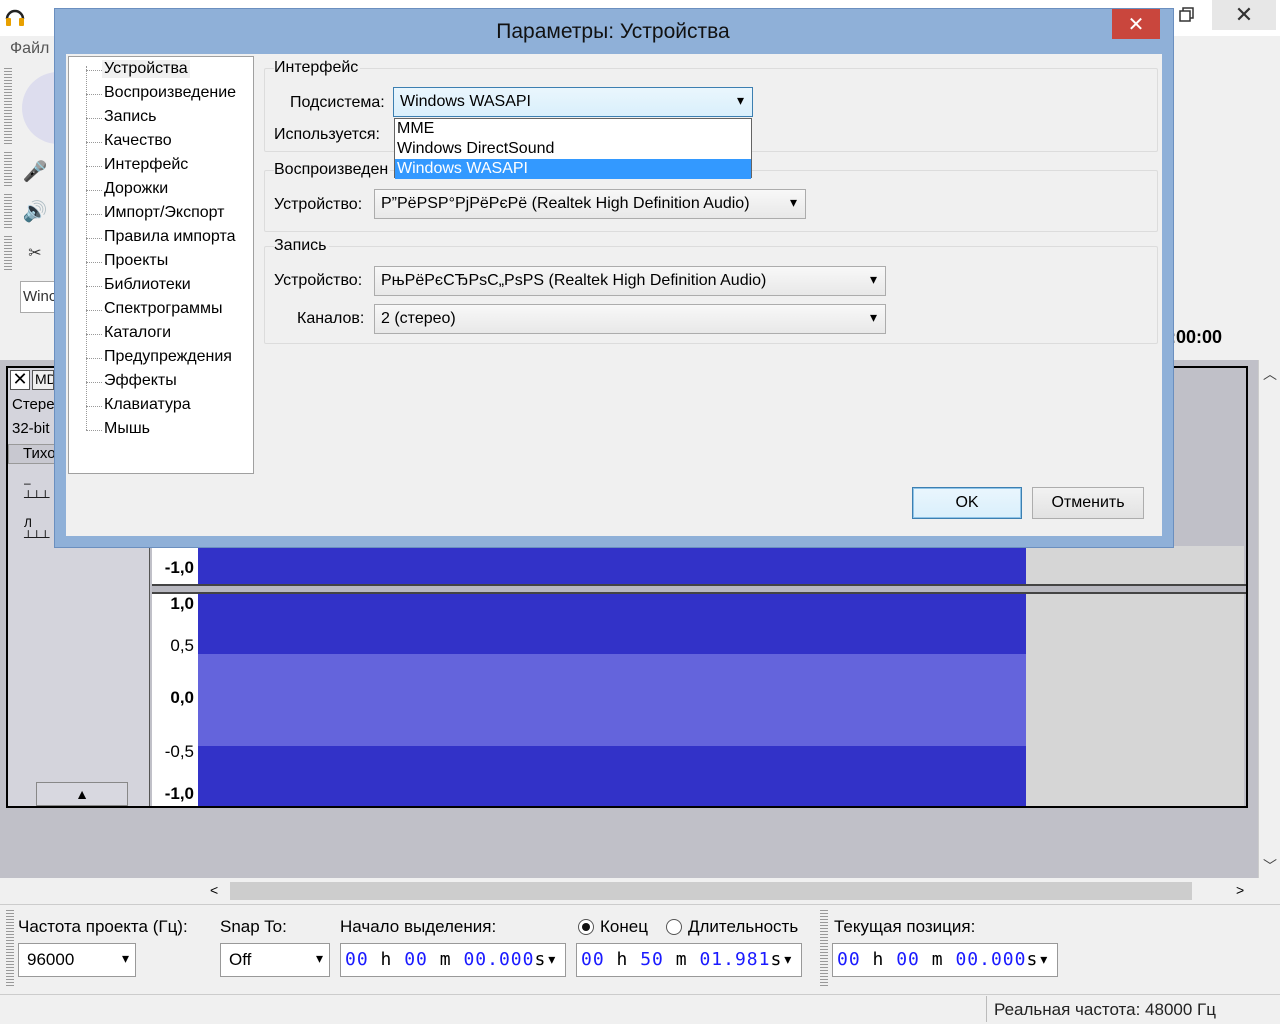 This screenshot has width=1280, height=1024. I want to click on waveform-left-channel, so click(612, 565).